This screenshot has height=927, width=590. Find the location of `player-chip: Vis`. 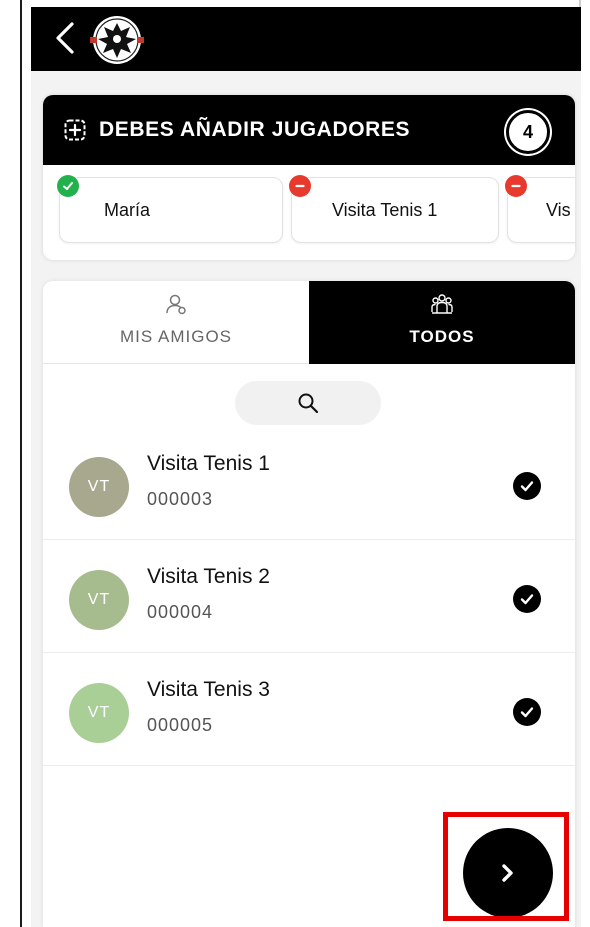

player-chip: Vis is located at coordinates (540, 209).